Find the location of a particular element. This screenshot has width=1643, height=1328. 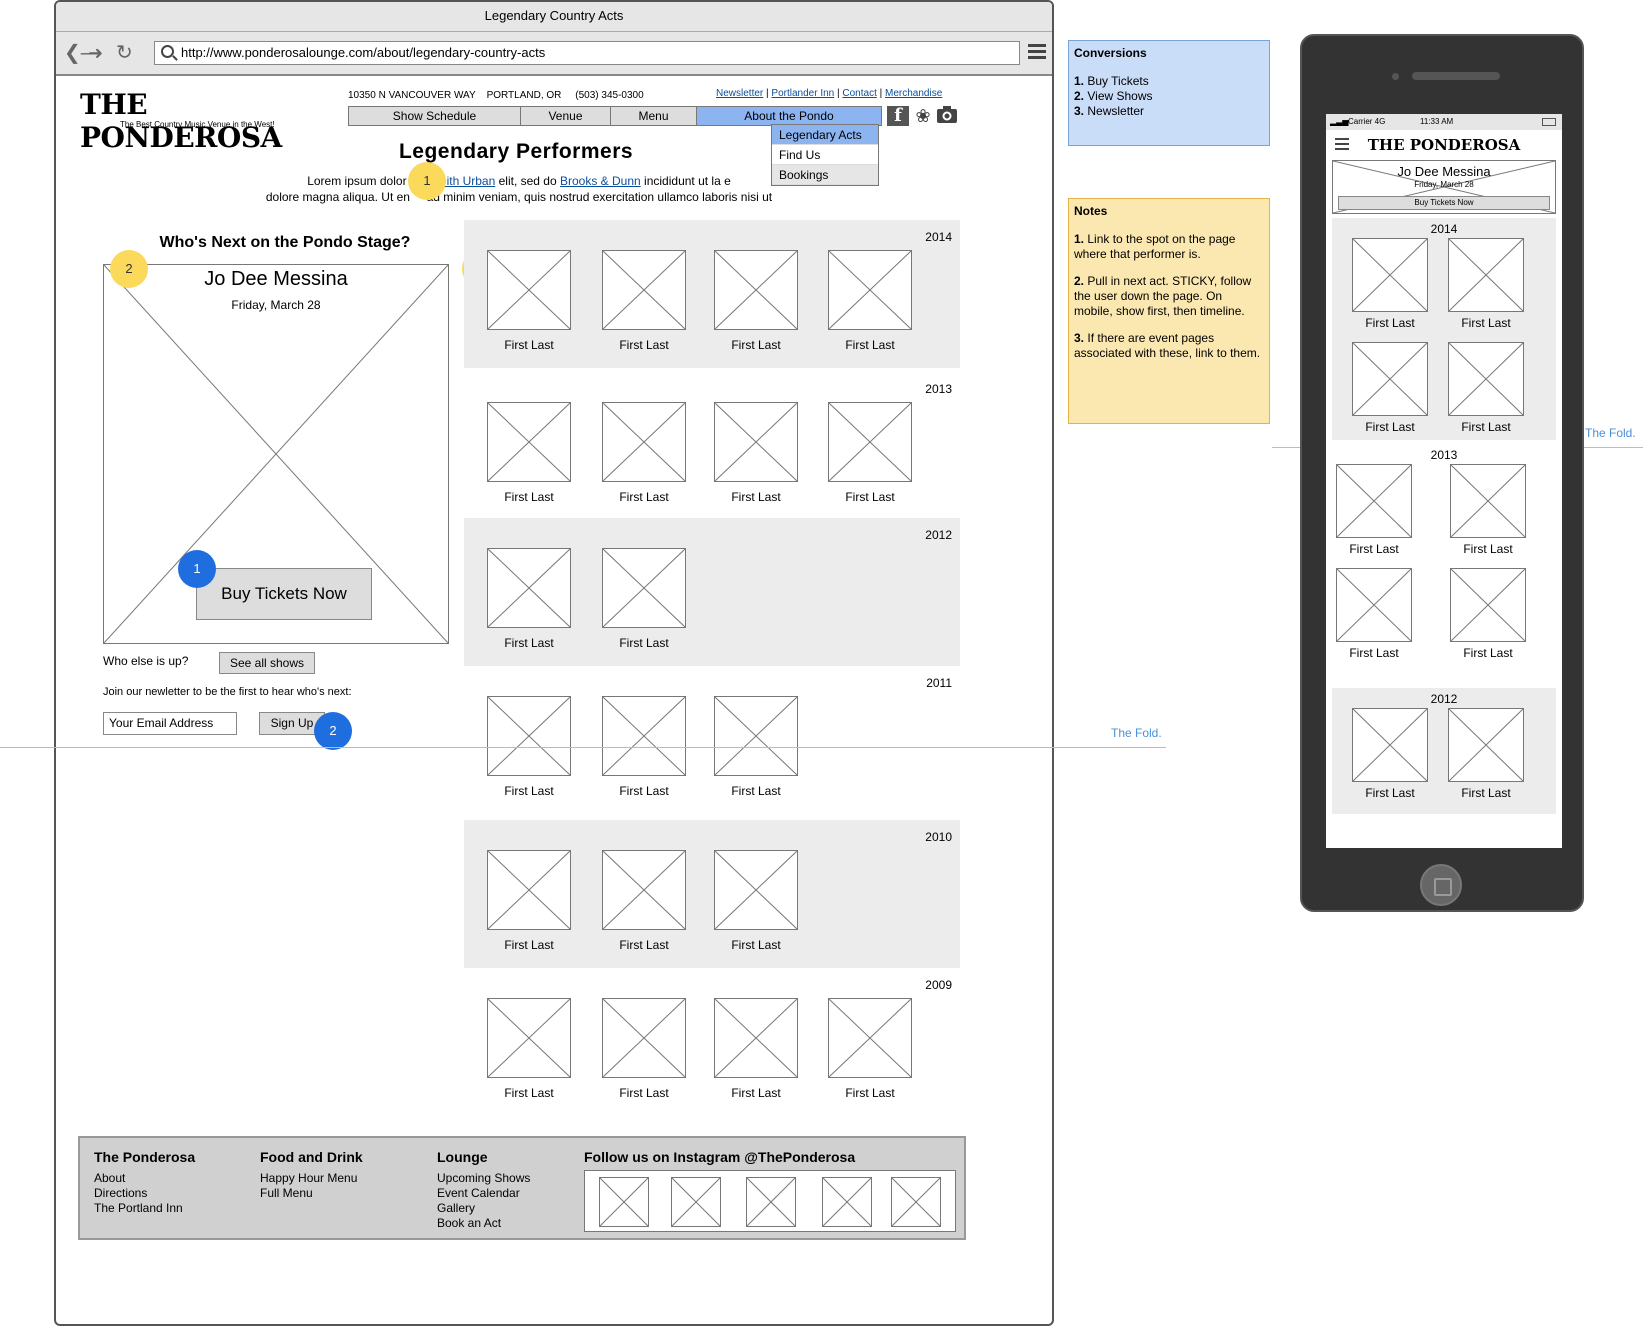

footer-link: Full Menu is located at coordinates (311, 1193).